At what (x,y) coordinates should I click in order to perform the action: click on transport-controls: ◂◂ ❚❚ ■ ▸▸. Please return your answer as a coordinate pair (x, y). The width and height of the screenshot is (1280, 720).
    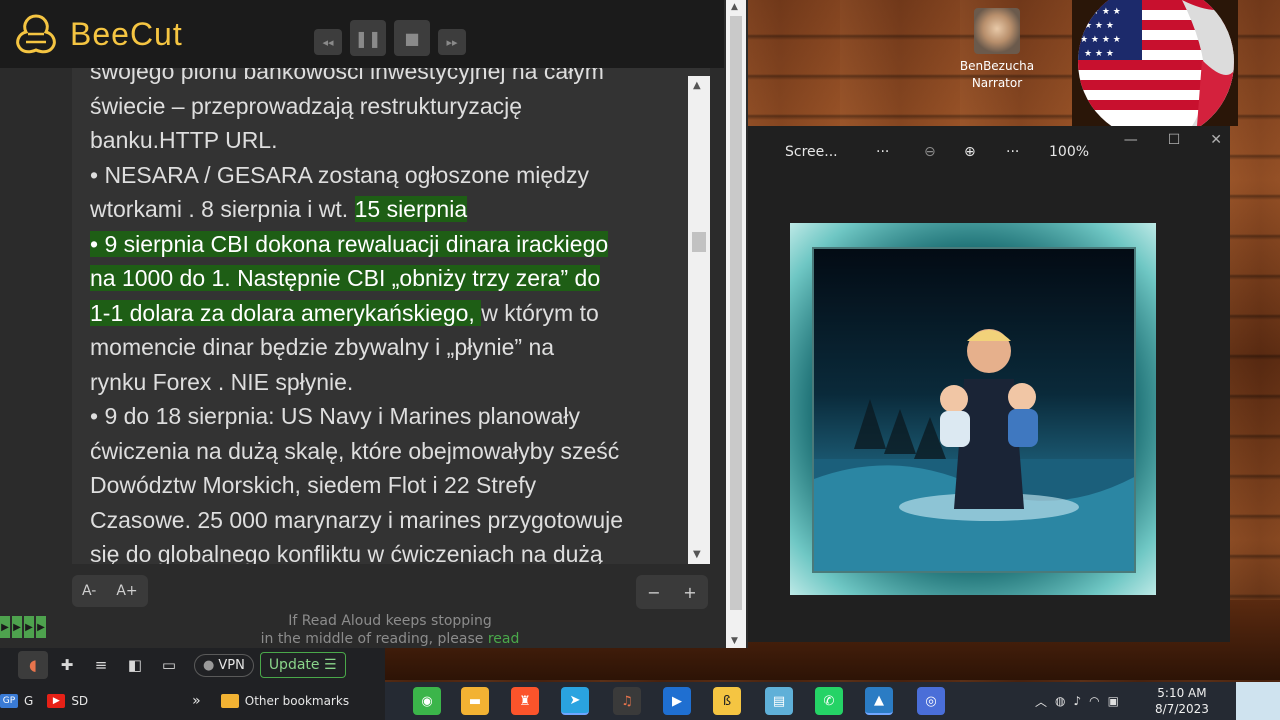
    Looking at the image, I should click on (390, 38).